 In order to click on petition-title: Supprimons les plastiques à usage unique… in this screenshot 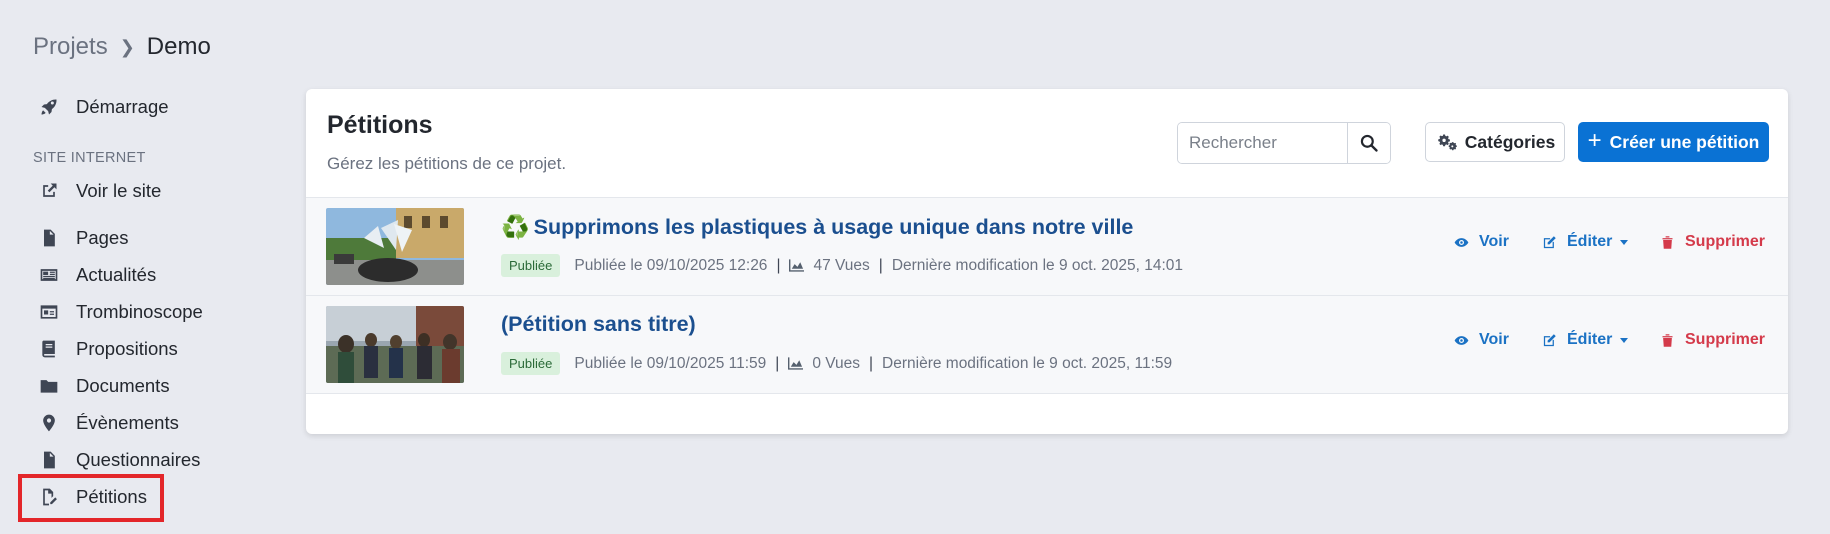, I will do `click(833, 227)`.